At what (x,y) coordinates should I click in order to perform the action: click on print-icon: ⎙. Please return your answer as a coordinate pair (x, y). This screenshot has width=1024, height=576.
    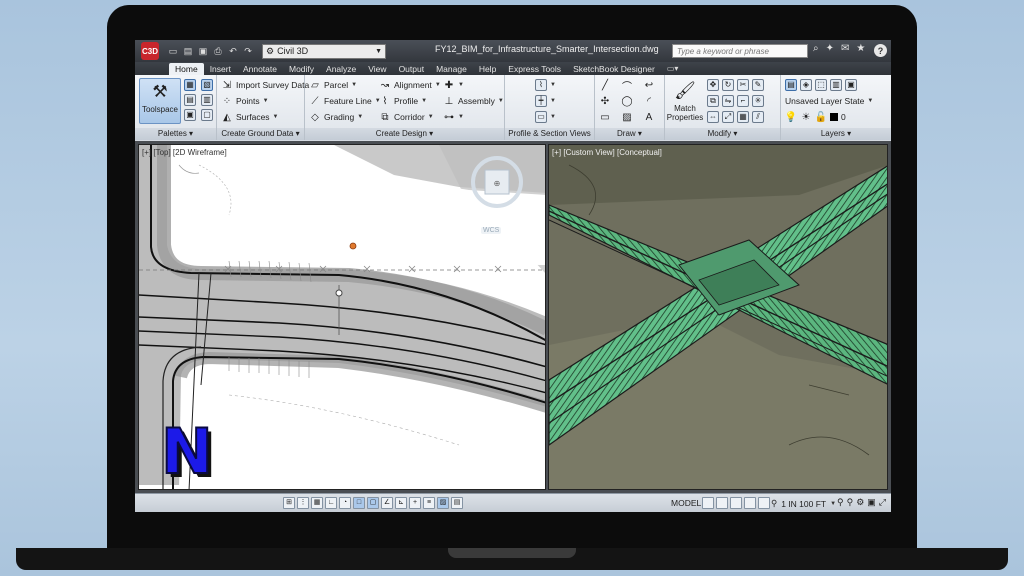
    Looking at the image, I should click on (218, 51).